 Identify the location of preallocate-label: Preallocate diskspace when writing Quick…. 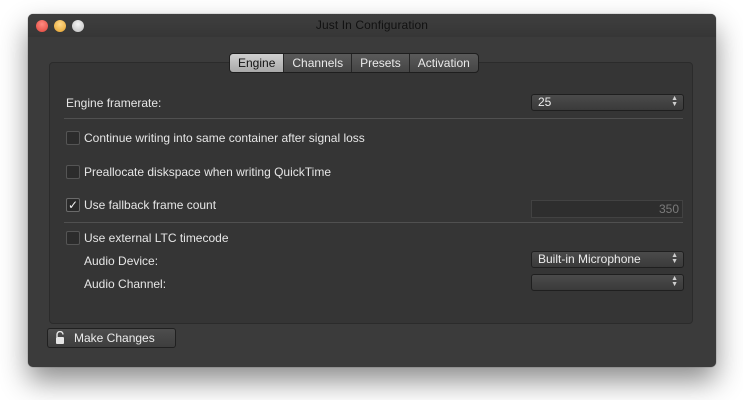
(207, 172).